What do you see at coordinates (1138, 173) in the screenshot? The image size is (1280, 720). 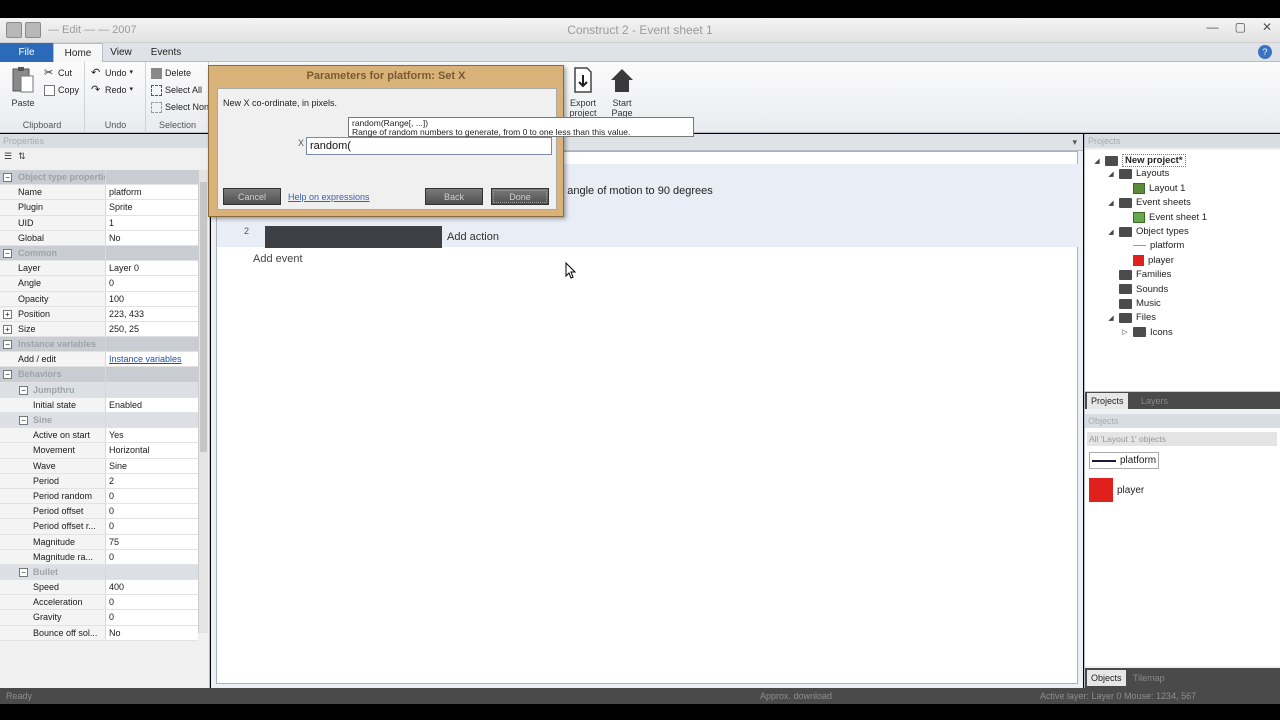 I see `tree-node: ◢ Layouts` at bounding box center [1138, 173].